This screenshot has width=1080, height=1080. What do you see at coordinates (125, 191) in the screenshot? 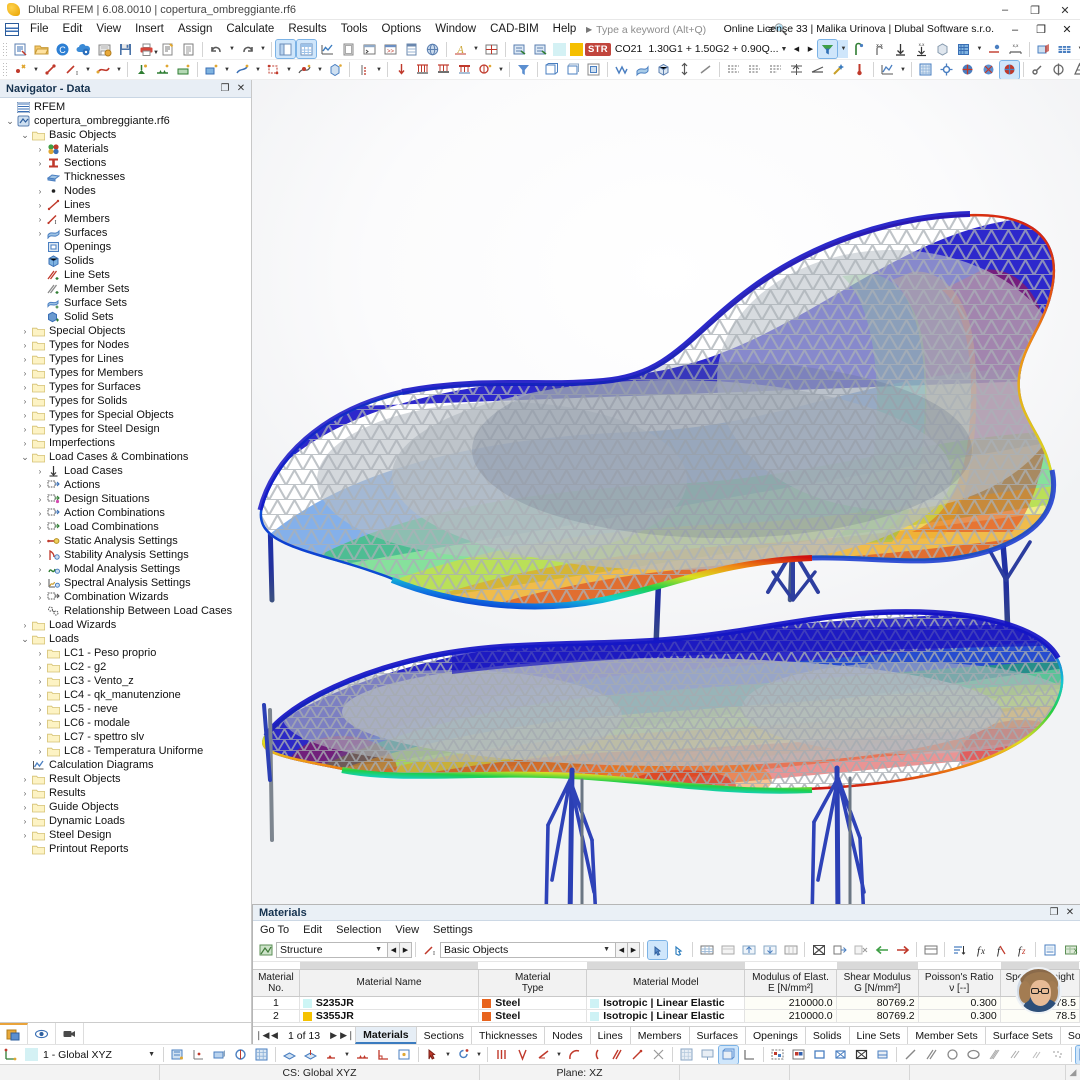
I see `tree-item: › Nodes` at bounding box center [125, 191].